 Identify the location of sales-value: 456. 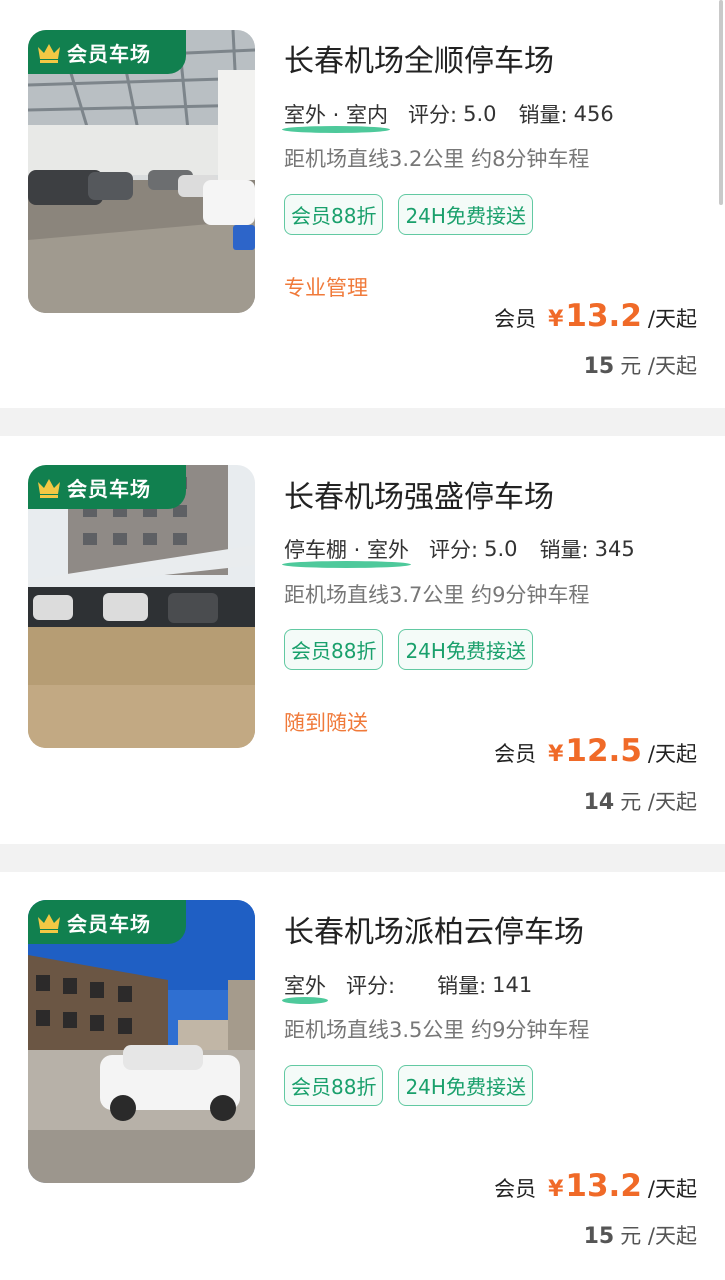
(593, 114).